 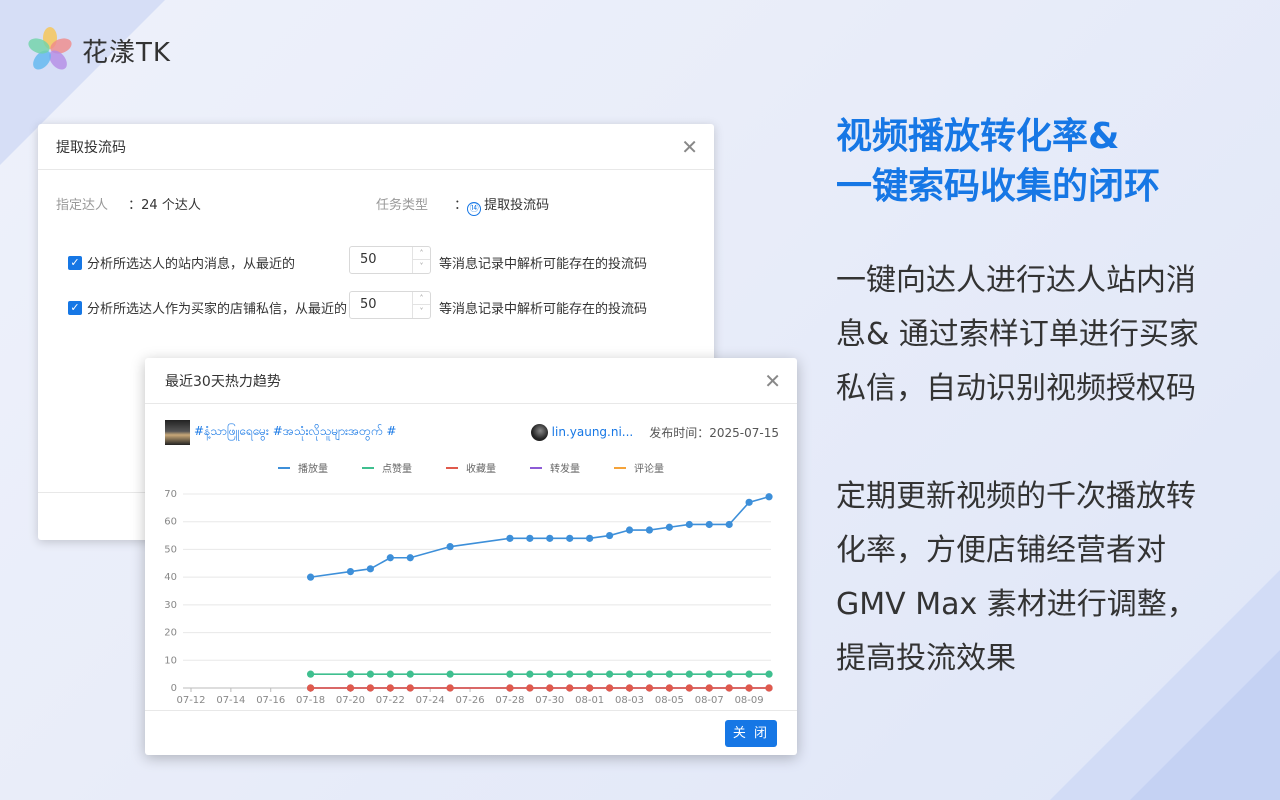 I want to click on brand: 花漾TK, so click(x=98, y=50).